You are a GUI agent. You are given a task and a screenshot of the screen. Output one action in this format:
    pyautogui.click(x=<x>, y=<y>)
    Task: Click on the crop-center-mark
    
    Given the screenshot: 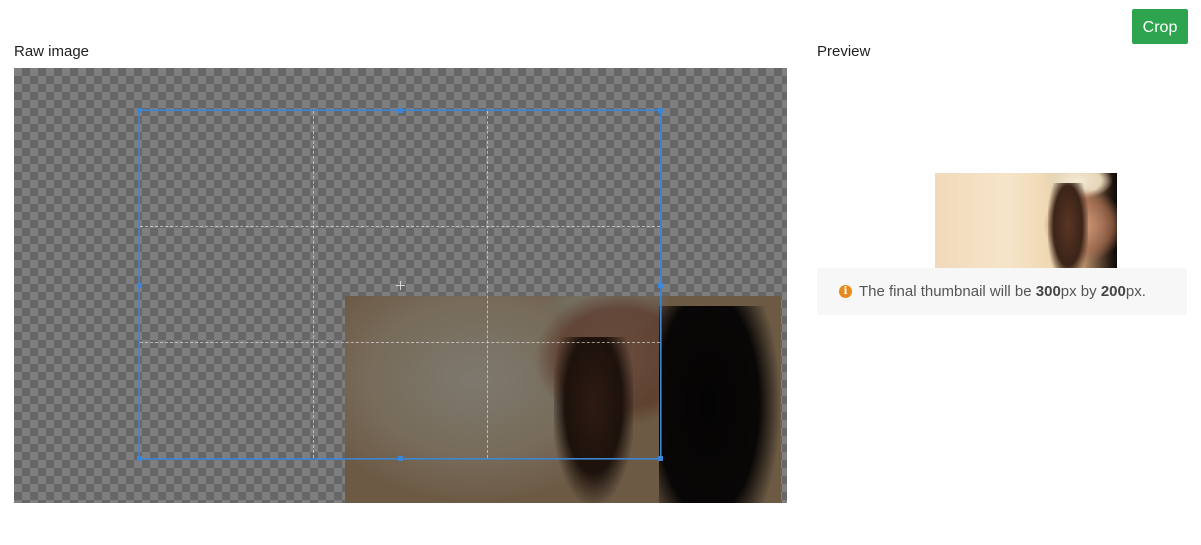 What is the action you would take?
    pyautogui.click(x=400, y=285)
    